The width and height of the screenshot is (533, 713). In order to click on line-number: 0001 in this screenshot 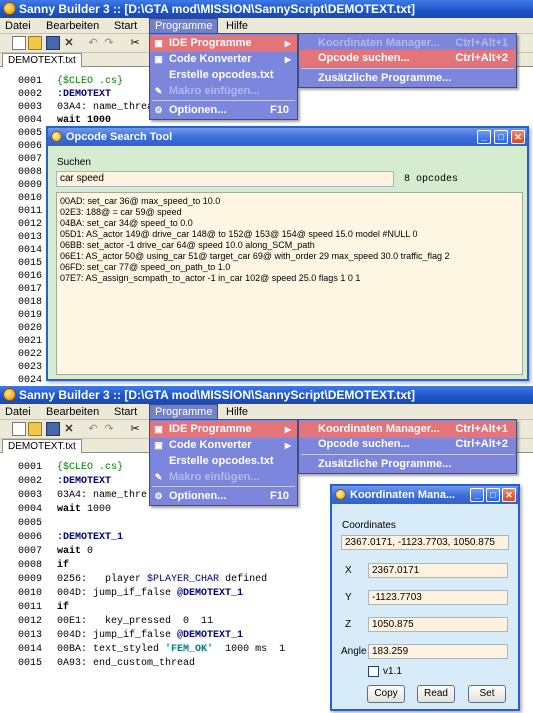, I will do `click(30, 467)`.